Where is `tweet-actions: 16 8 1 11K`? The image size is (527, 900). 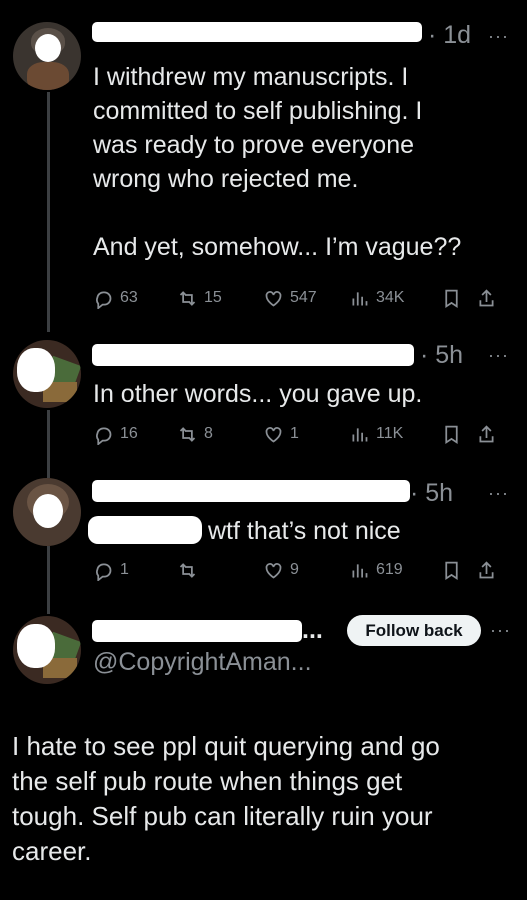
tweet-actions: 16 8 1 11K is located at coordinates (305, 434).